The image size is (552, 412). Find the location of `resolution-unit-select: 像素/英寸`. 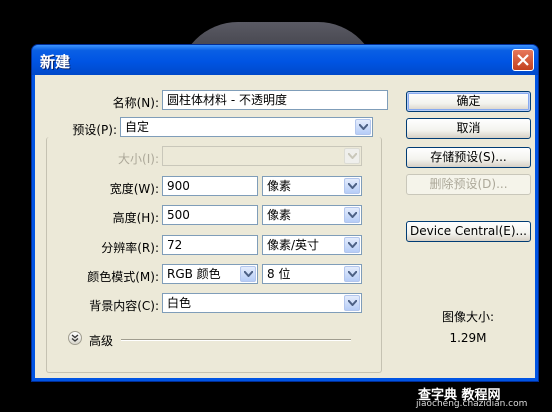

resolution-unit-select: 像素/英寸 is located at coordinates (312, 245).